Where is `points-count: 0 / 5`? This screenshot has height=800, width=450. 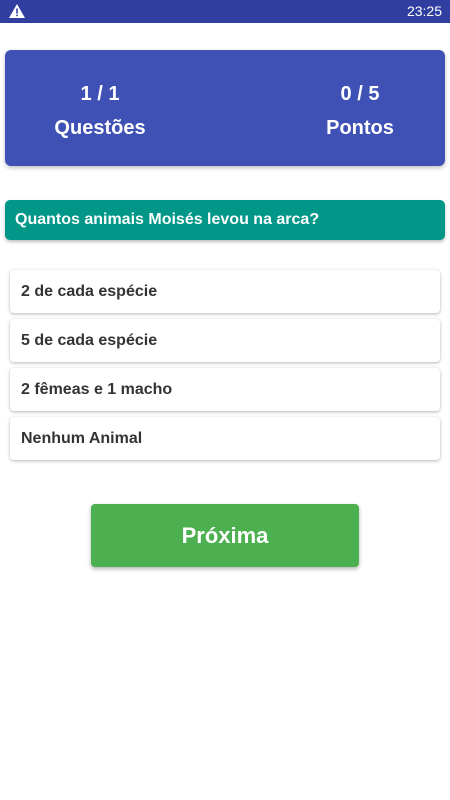
points-count: 0 / 5 is located at coordinates (360, 94).